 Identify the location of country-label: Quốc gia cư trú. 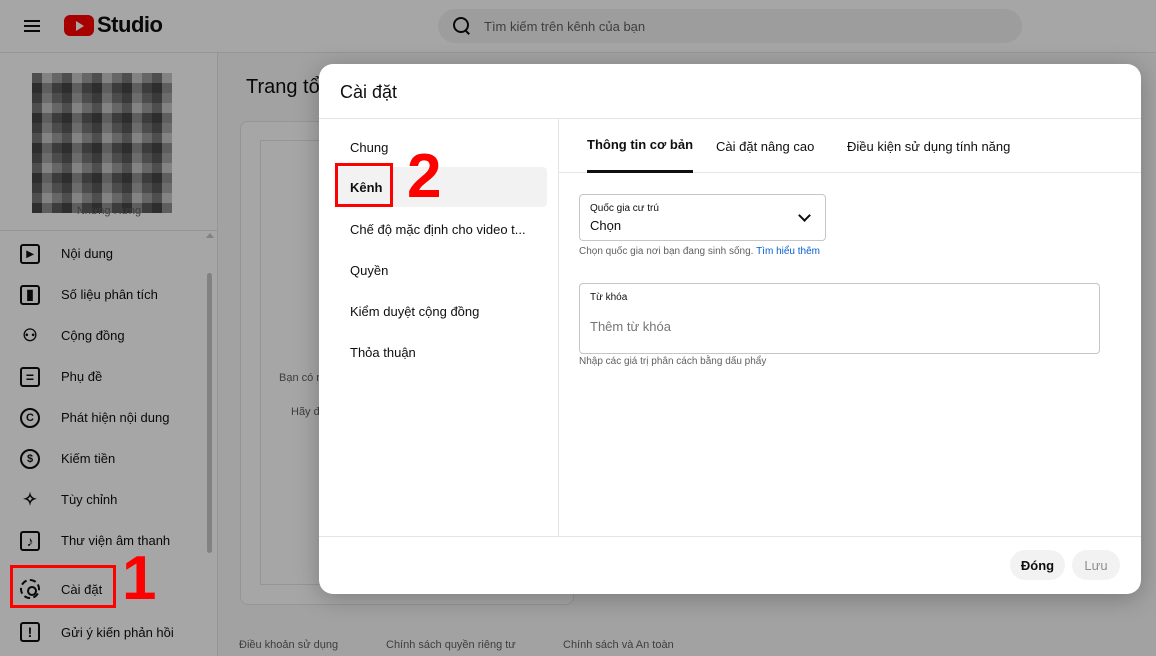
(624, 208).